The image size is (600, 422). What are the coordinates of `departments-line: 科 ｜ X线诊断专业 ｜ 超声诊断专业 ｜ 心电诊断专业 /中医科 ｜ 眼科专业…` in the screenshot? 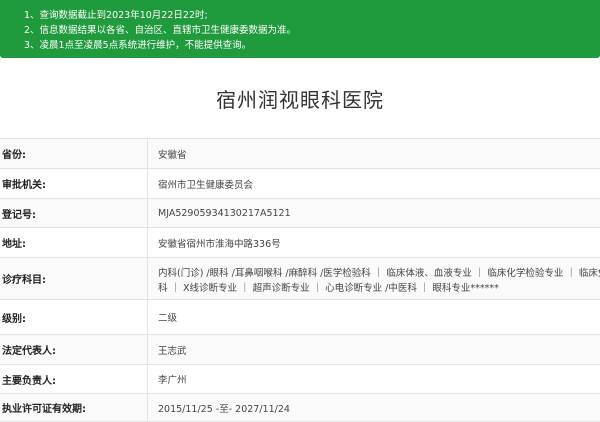 It's located at (328, 288).